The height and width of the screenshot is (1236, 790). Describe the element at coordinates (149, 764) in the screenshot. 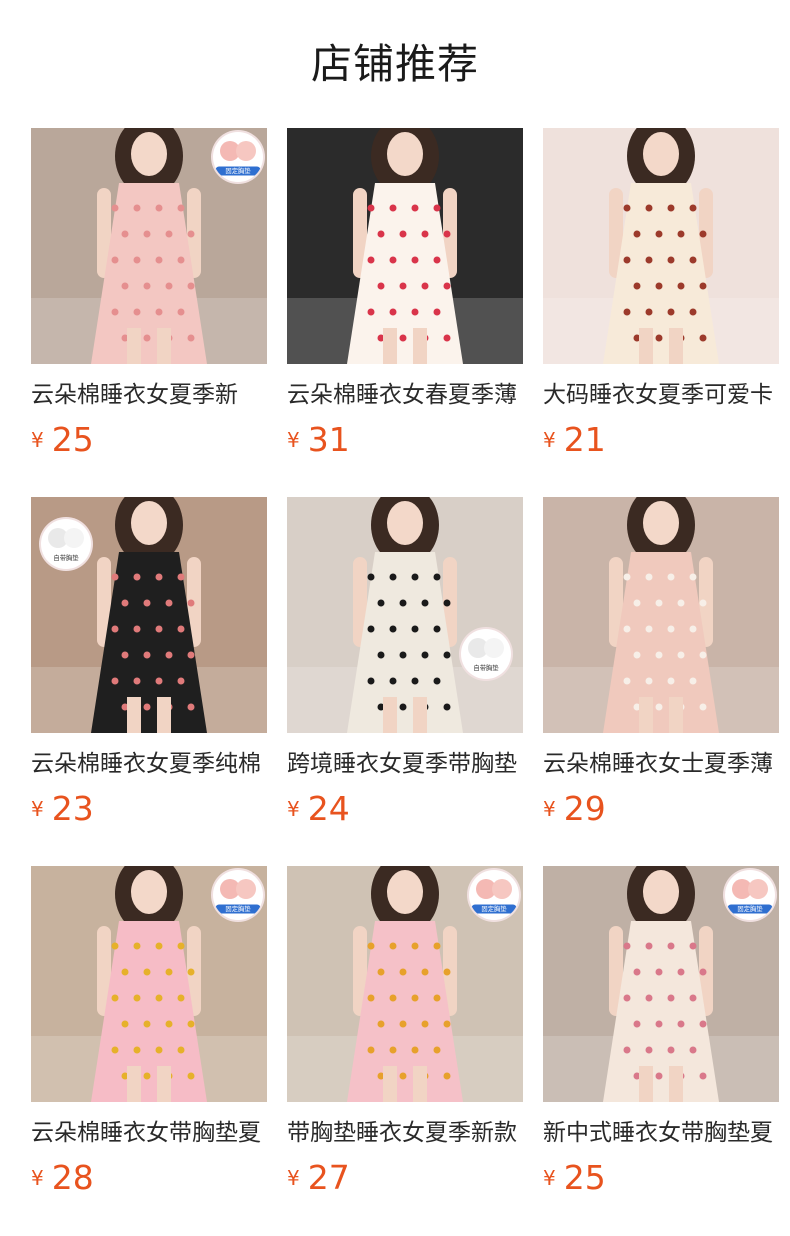

I see `product-title: 云朵棉睡衣女夏季纯棉` at that location.